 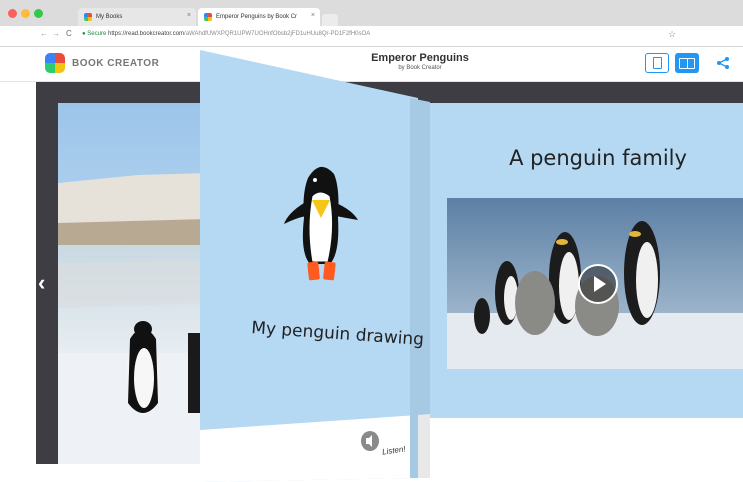 I want to click on double-page-view-button, so click(x=687, y=63).